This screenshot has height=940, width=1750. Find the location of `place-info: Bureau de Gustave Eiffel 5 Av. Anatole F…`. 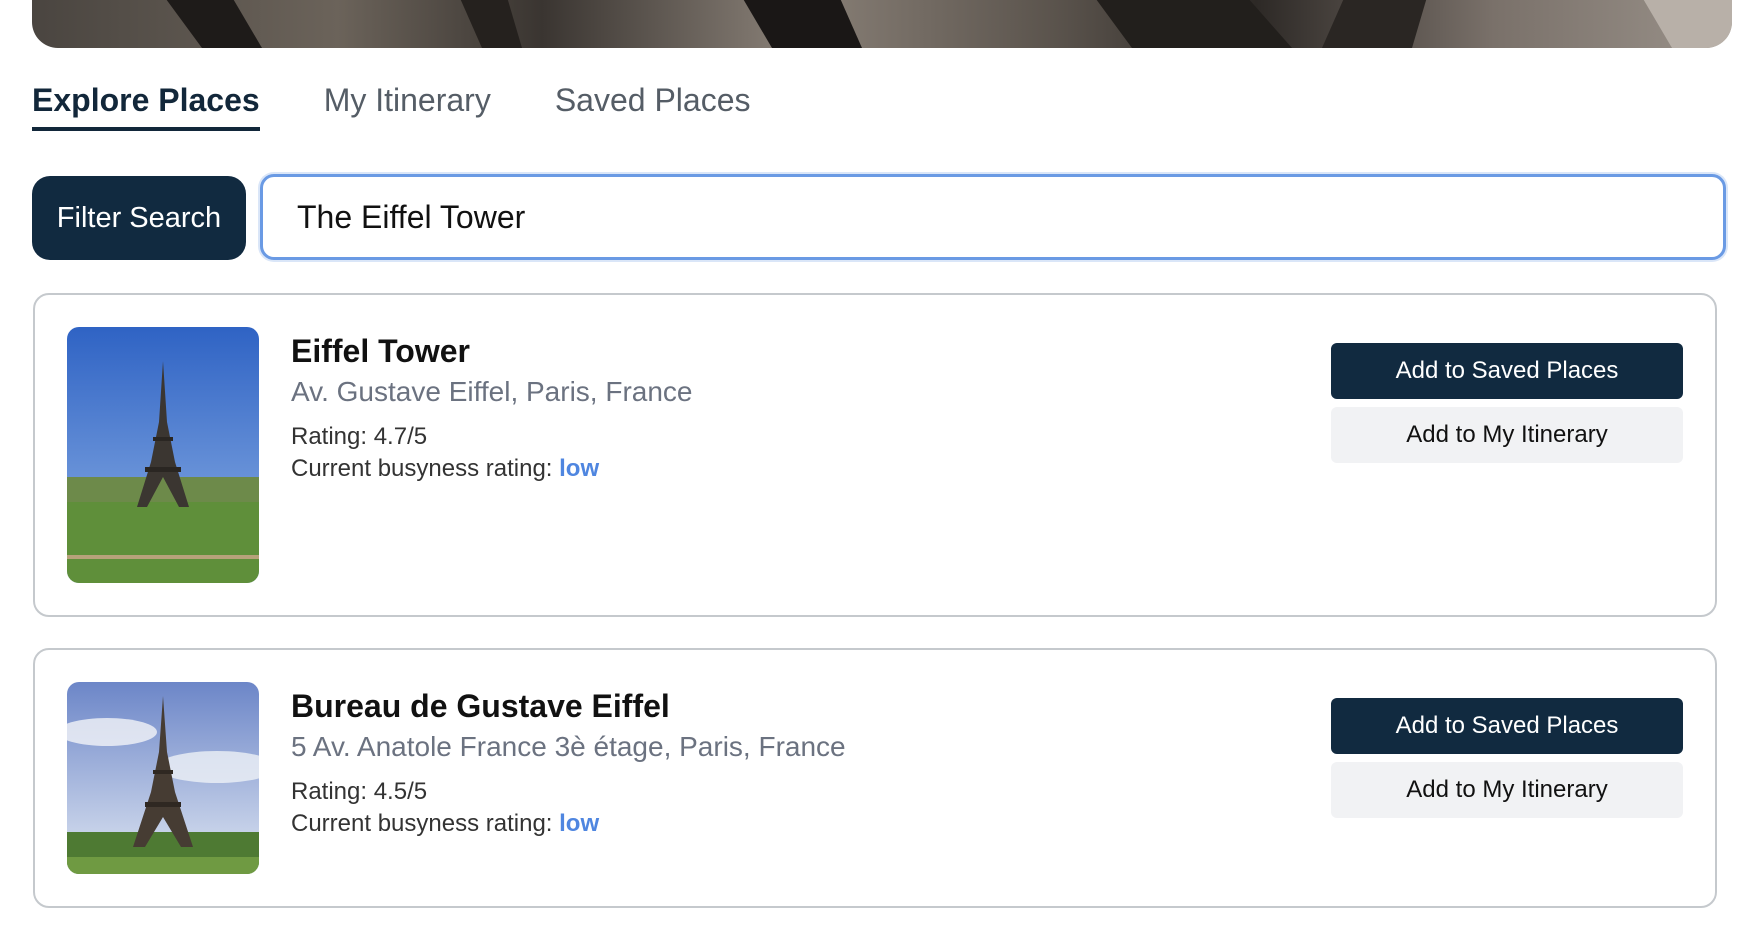

place-info: Bureau de Gustave Eiffel 5 Av. Anatole F… is located at coordinates (568, 763).